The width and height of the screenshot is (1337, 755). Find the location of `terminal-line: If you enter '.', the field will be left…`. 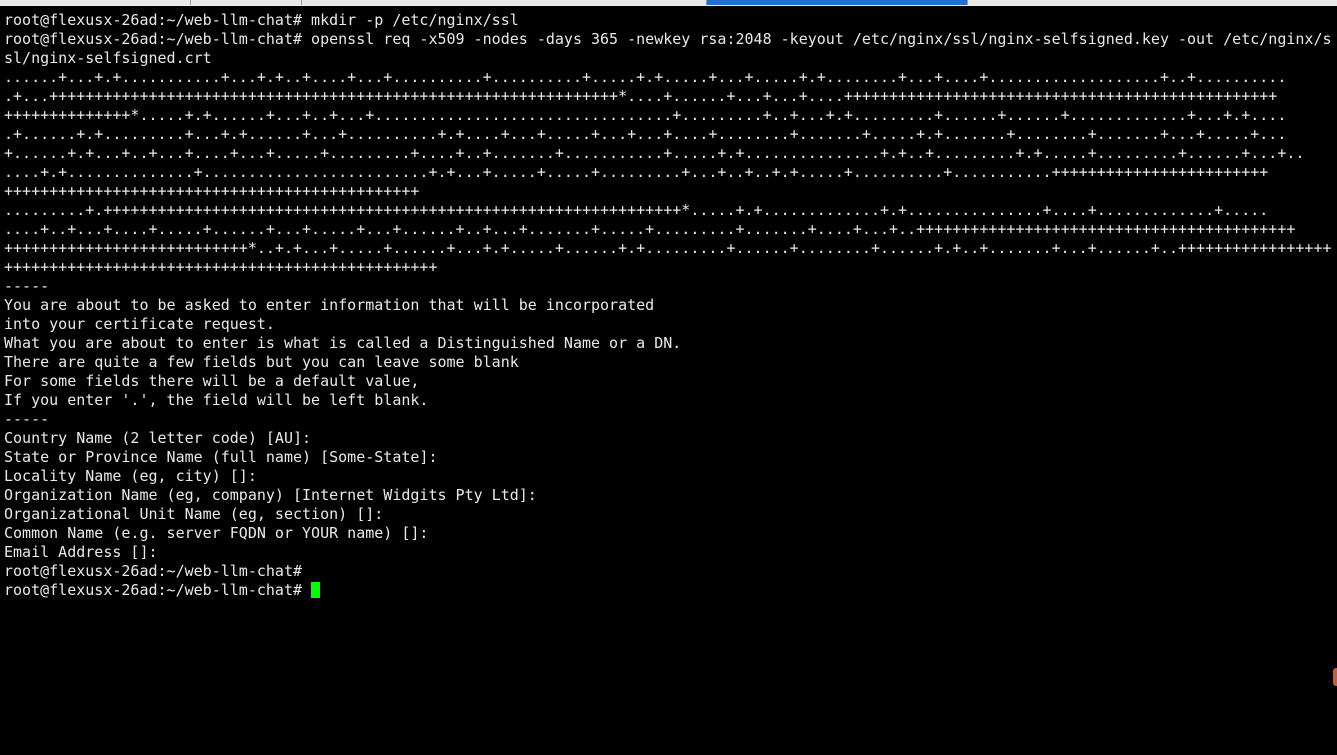

terminal-line: If you enter '.', the field will be left… is located at coordinates (216, 400).